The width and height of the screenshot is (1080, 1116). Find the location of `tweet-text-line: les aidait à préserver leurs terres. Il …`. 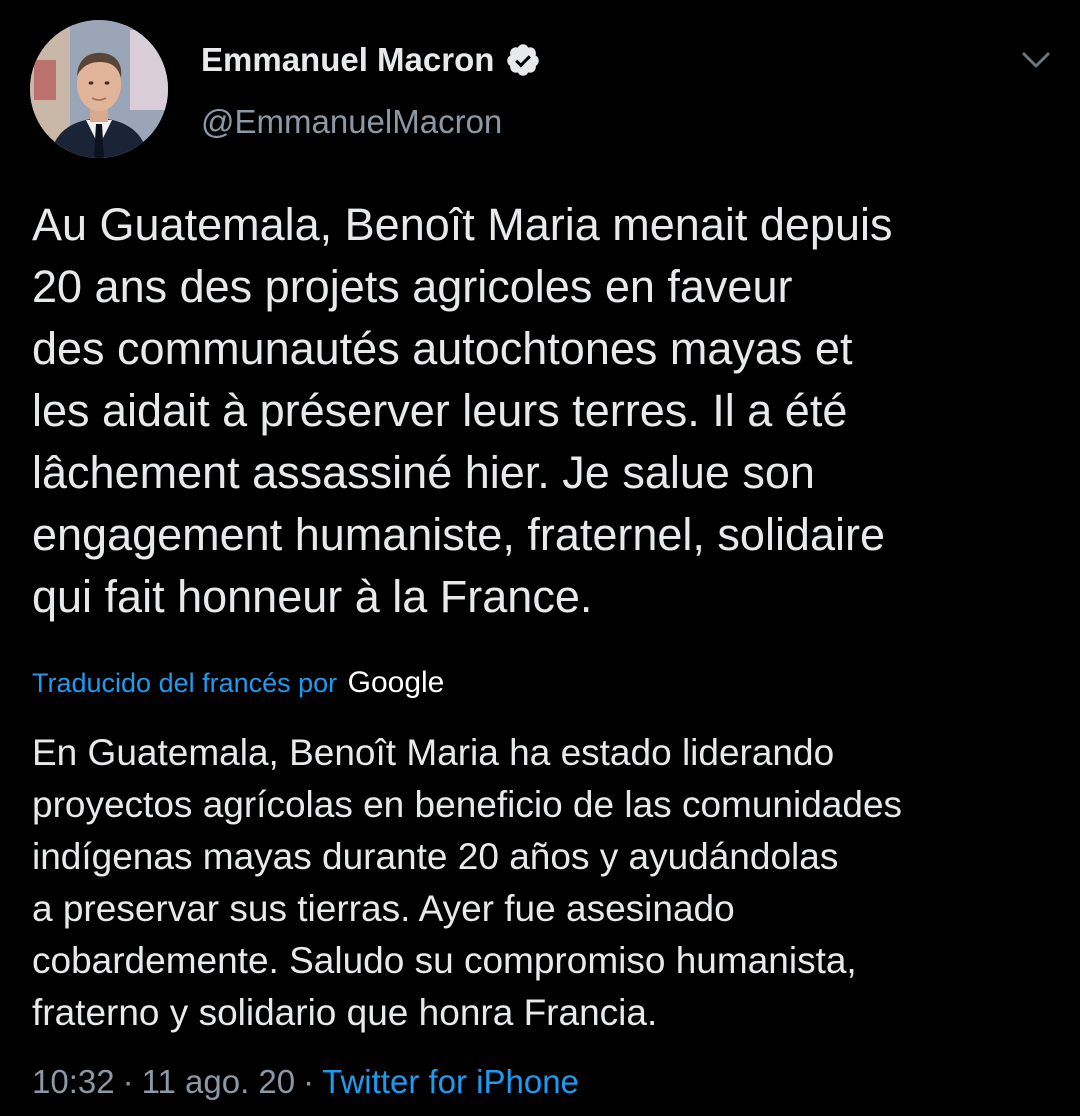

tweet-text-line: les aidait à préserver leurs terres. Il … is located at coordinates (440, 410).